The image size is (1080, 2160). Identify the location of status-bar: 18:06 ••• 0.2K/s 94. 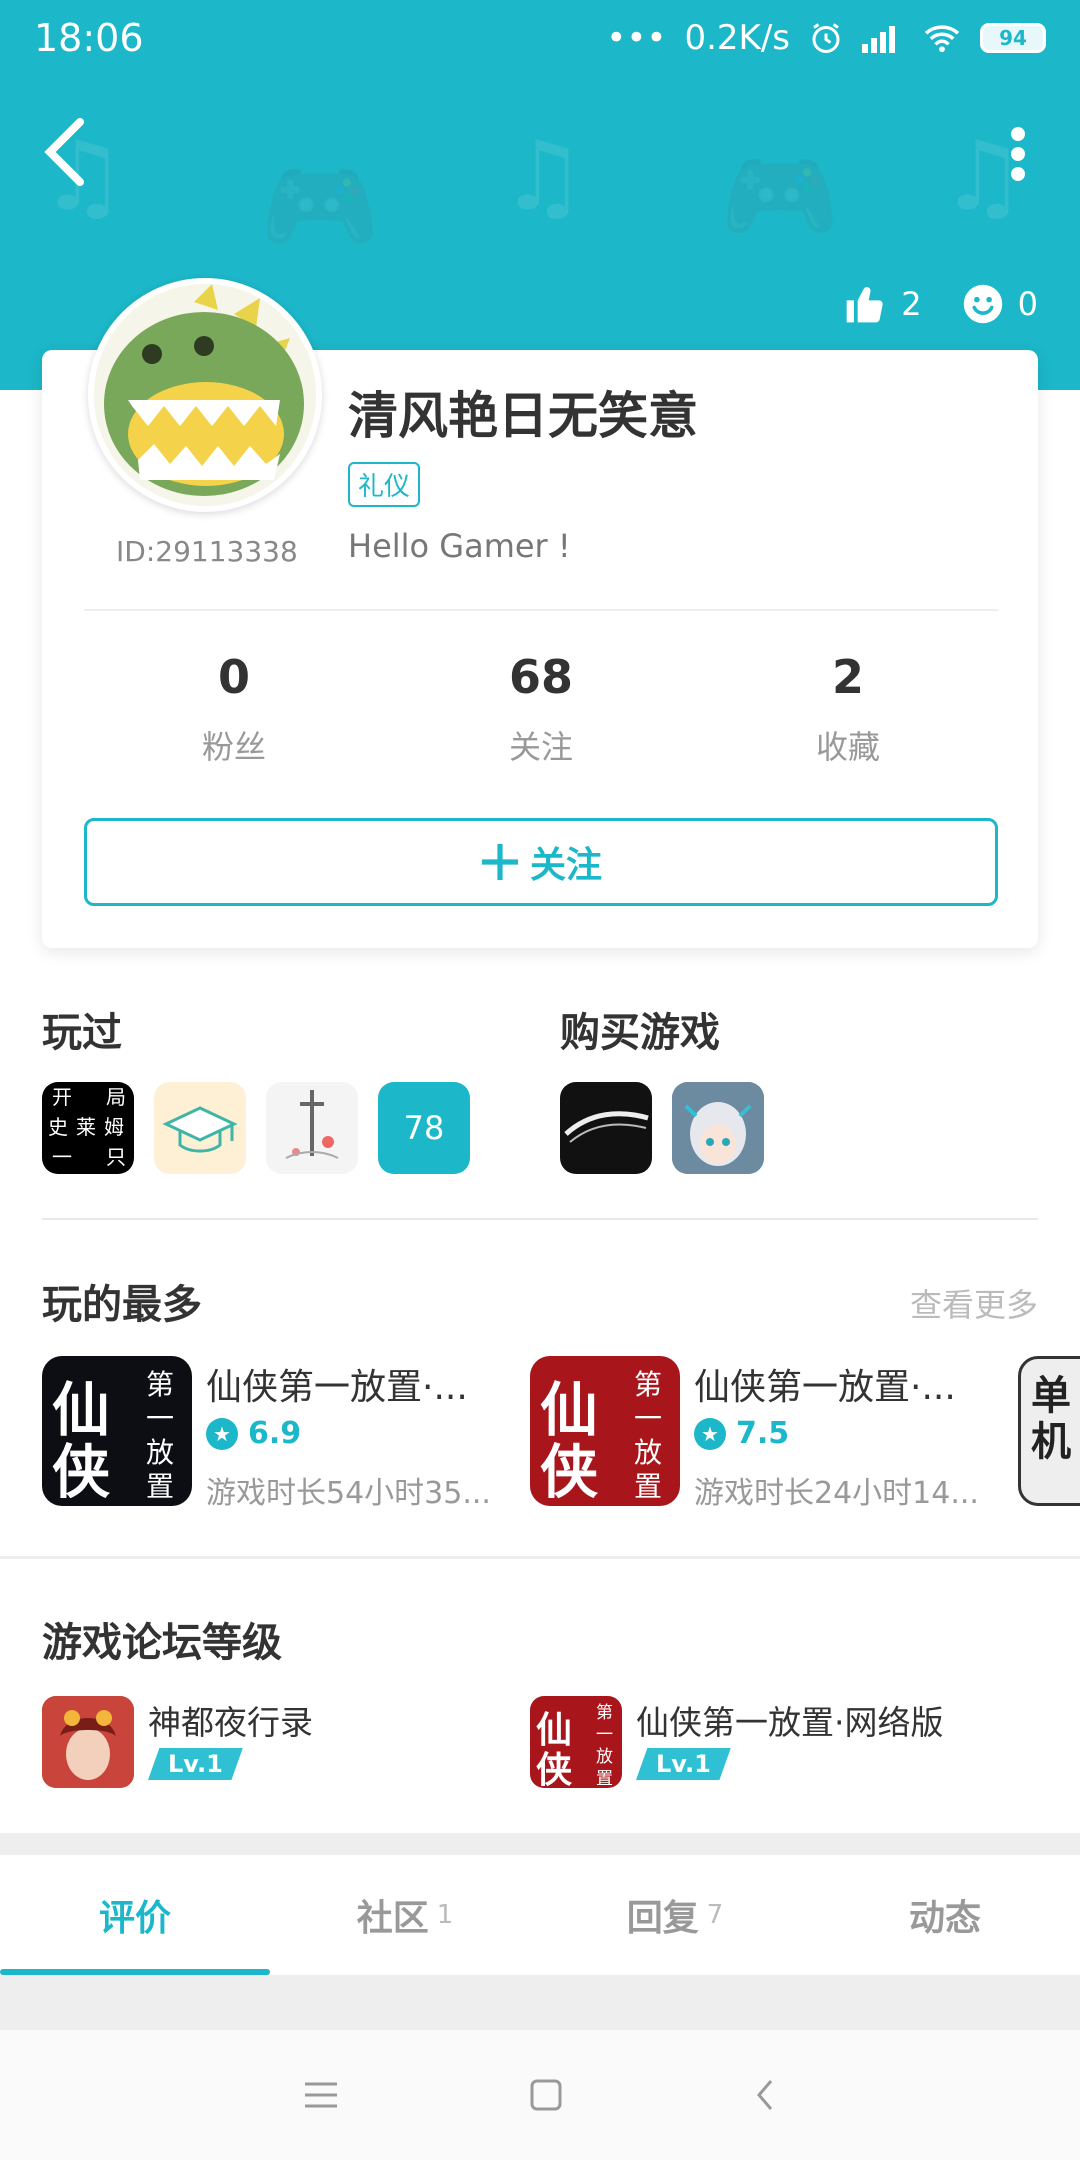
(540, 38).